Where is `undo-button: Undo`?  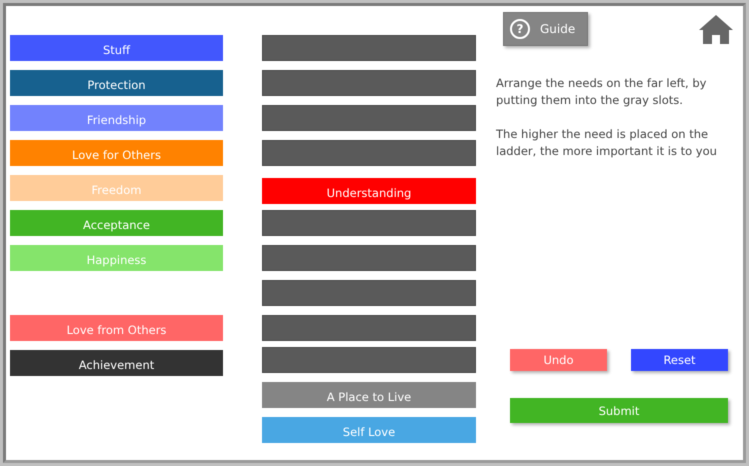 undo-button: Undo is located at coordinates (558, 360).